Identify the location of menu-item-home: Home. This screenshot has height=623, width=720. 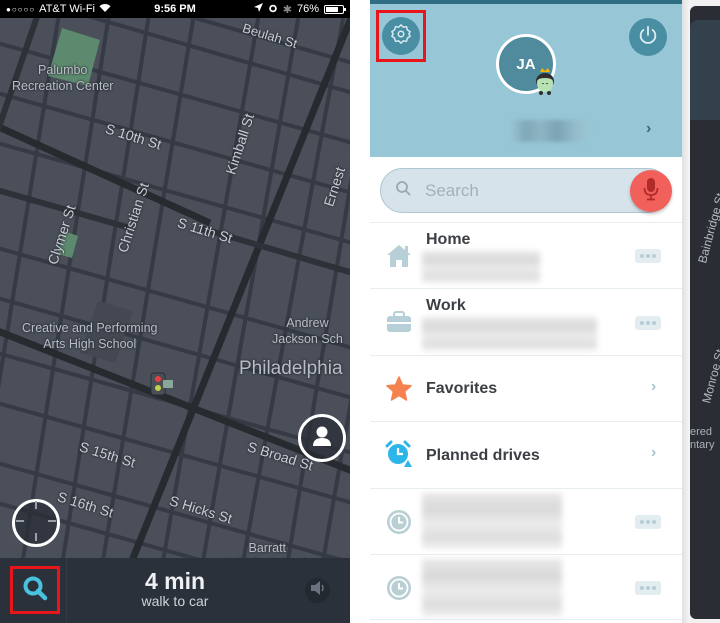
(526, 255).